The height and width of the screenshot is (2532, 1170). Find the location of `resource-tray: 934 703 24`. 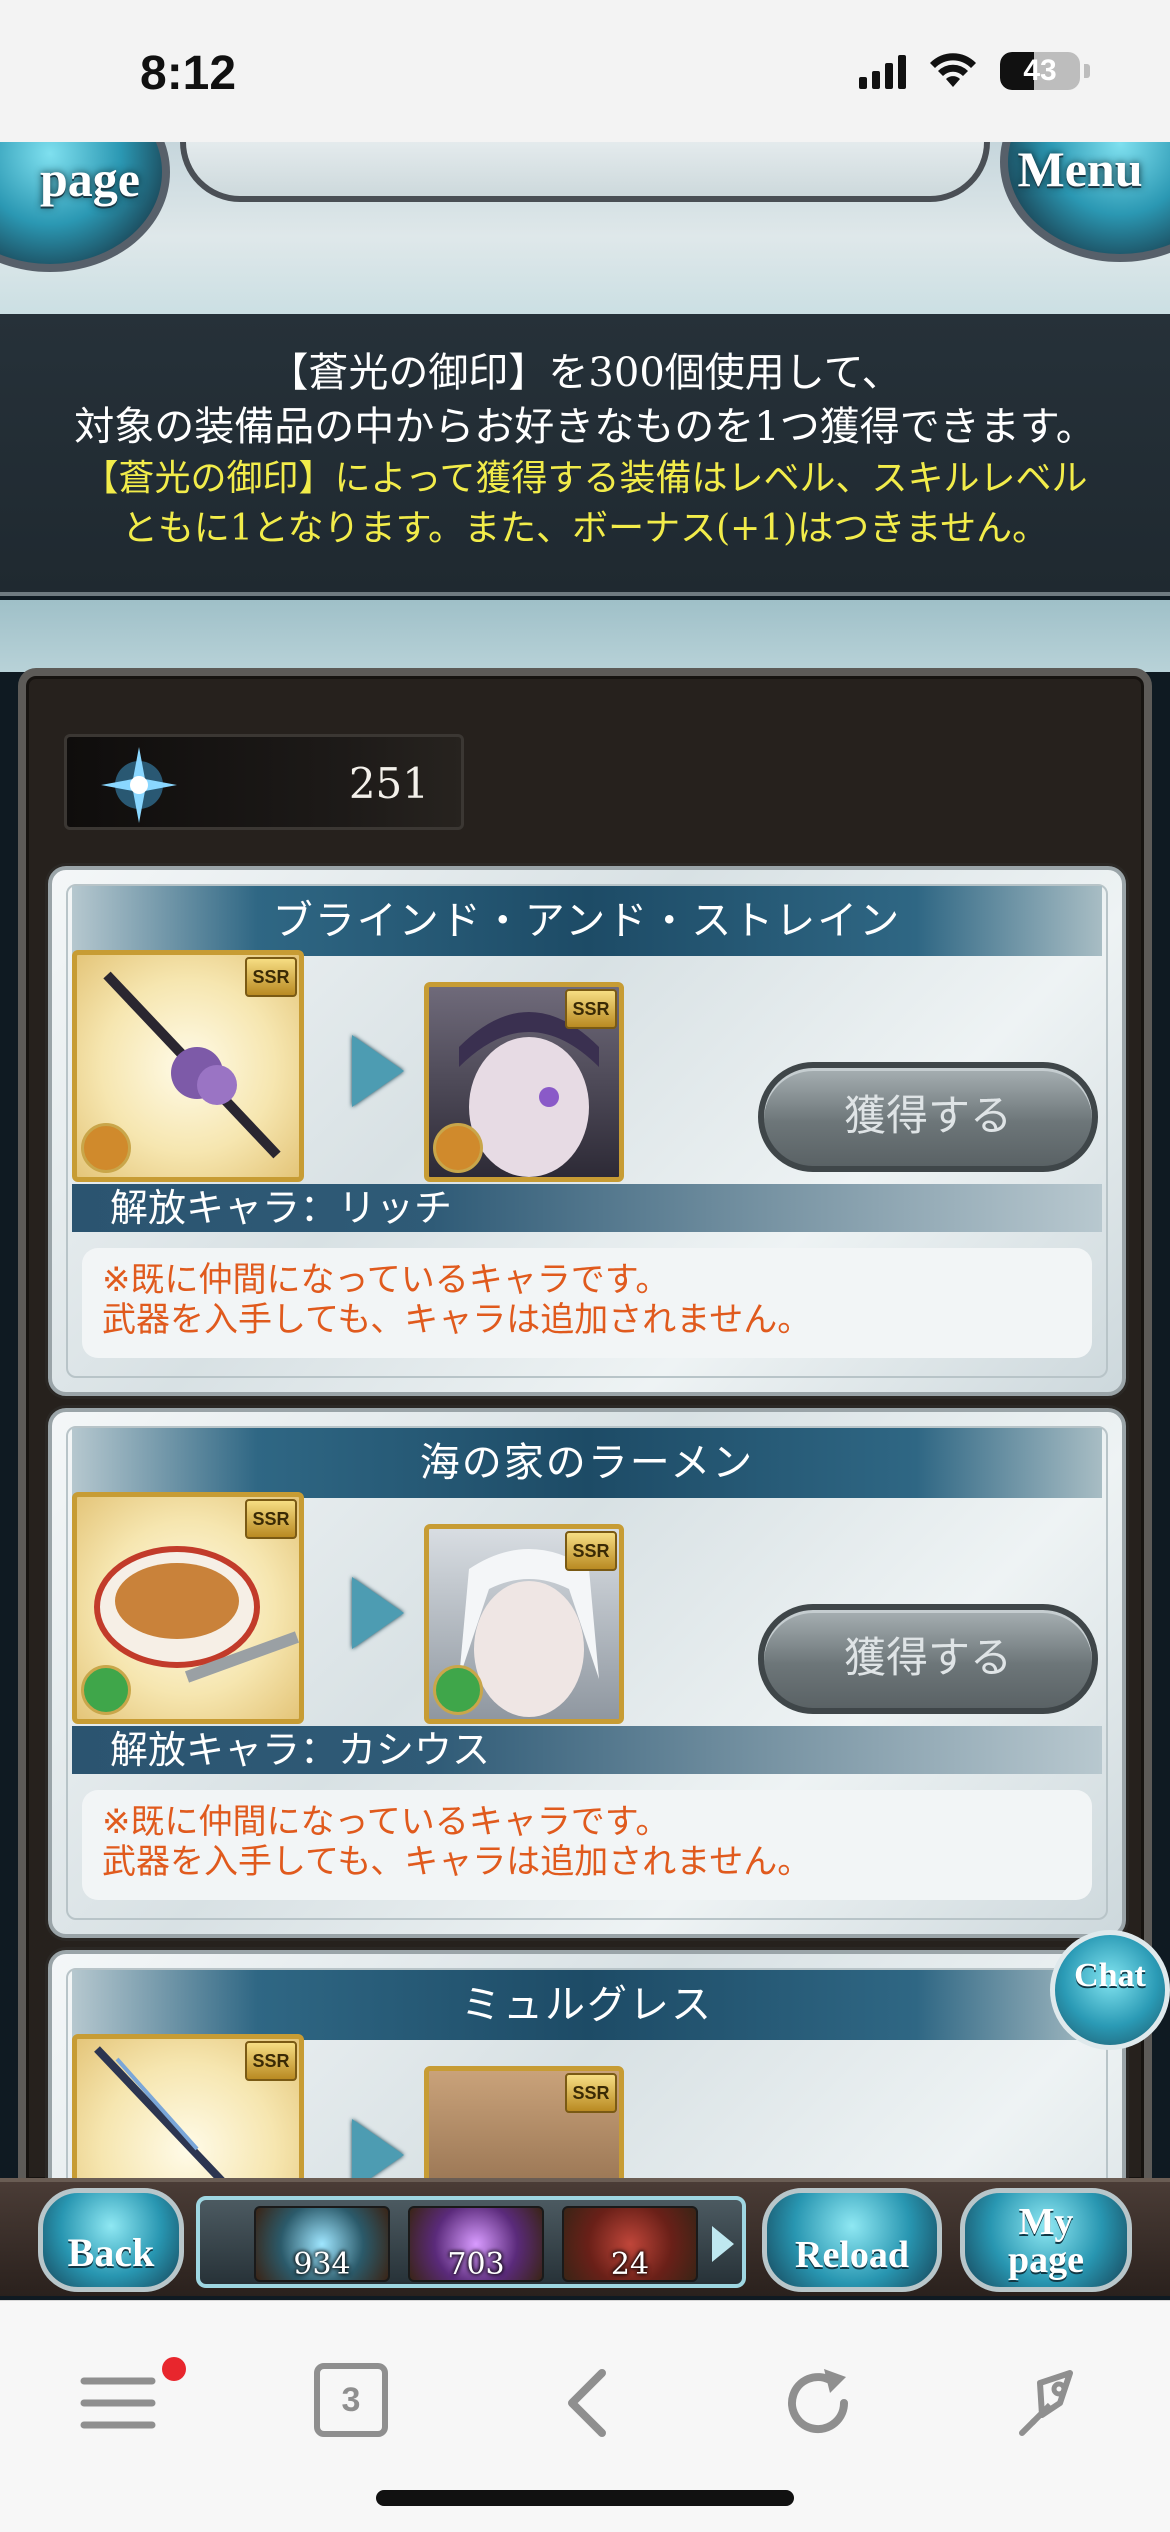

resource-tray: 934 703 24 is located at coordinates (471, 2242).